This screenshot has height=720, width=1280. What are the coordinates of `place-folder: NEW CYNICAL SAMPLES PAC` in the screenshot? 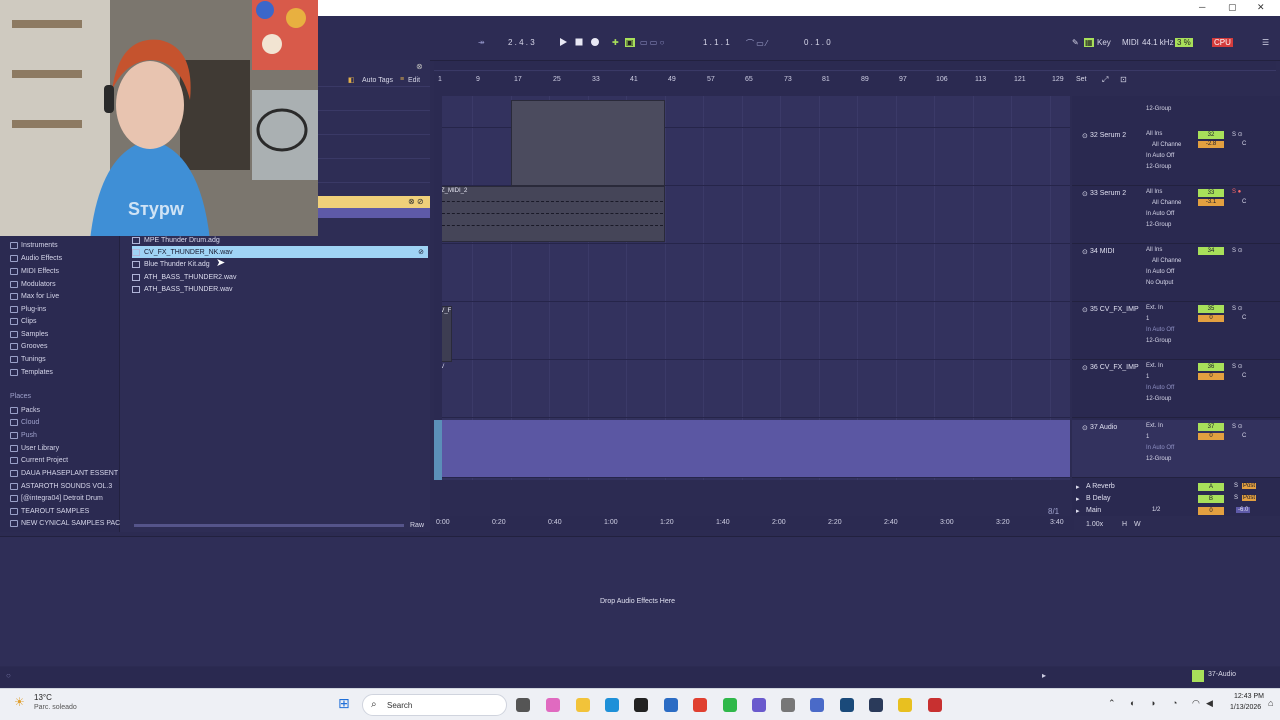 It's located at (65, 523).